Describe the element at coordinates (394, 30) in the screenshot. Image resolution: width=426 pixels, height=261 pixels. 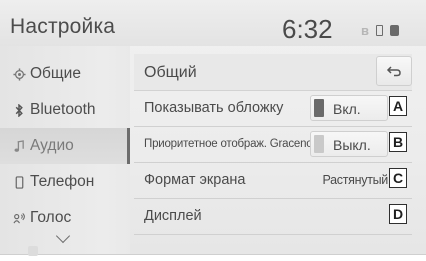
I see `signal-icon` at that location.